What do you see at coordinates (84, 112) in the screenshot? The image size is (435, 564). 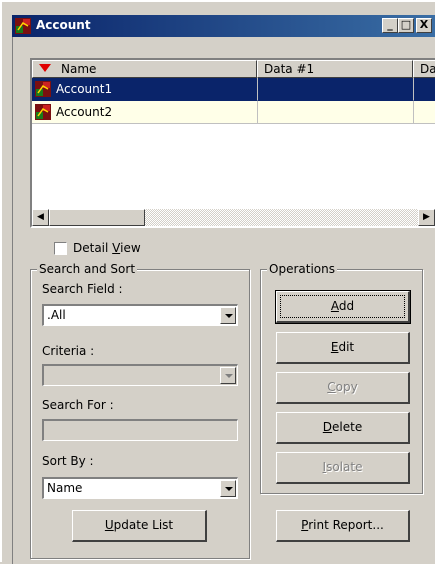 I see `row-name-text: Account2` at bounding box center [84, 112].